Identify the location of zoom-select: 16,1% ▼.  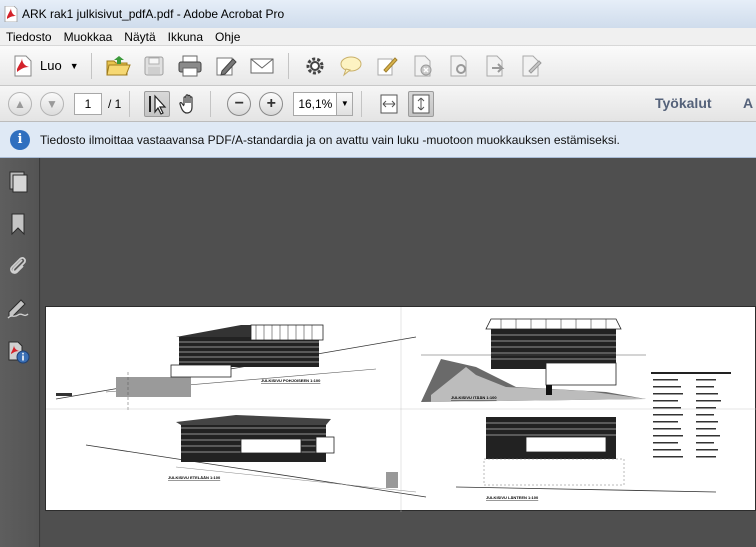
(323, 103).